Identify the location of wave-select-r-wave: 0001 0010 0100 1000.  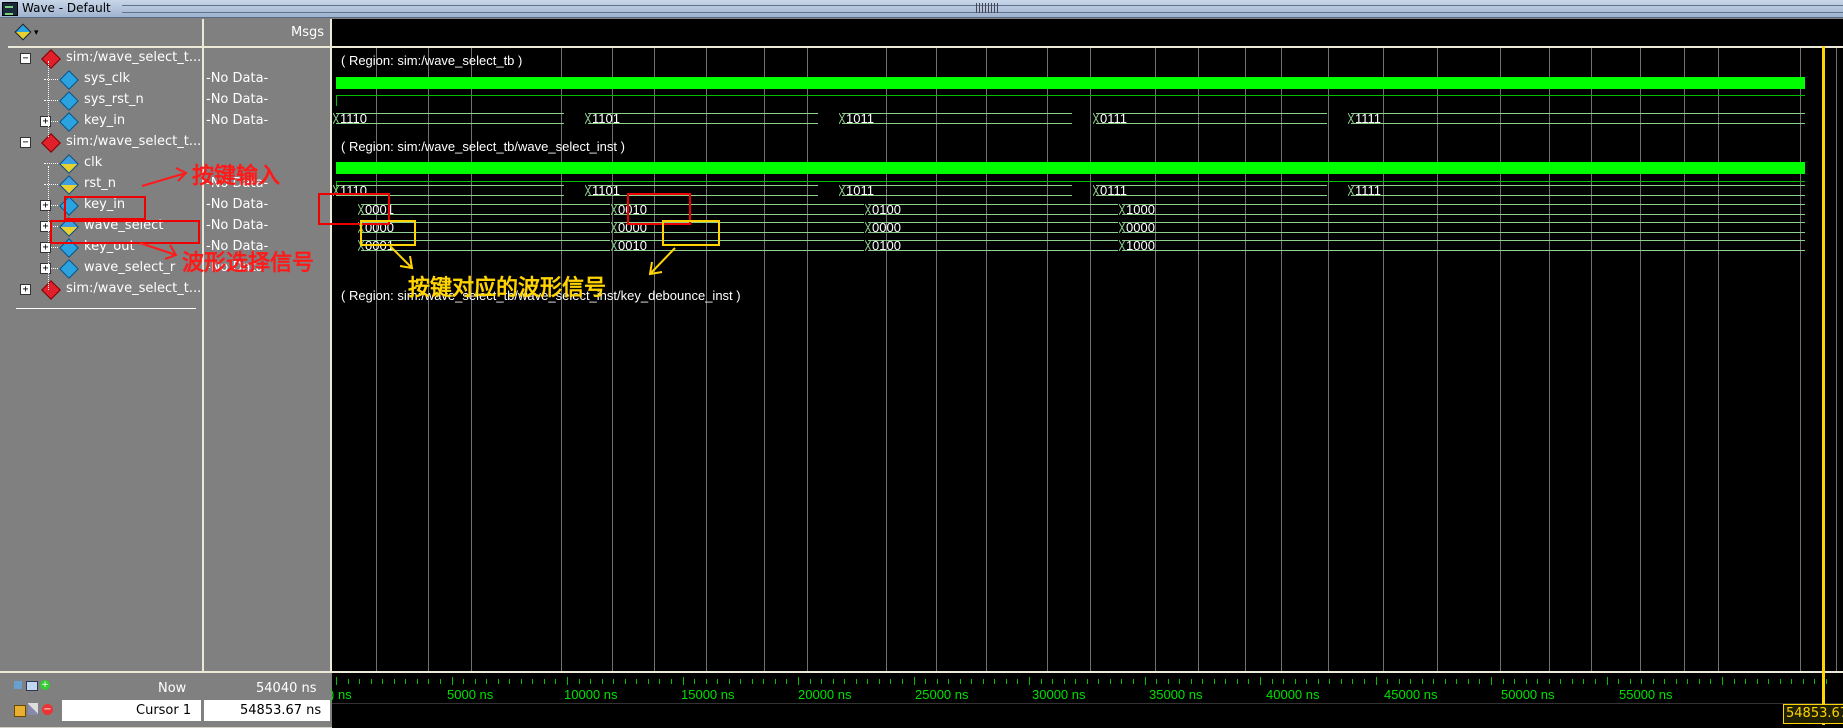
(1087, 245).